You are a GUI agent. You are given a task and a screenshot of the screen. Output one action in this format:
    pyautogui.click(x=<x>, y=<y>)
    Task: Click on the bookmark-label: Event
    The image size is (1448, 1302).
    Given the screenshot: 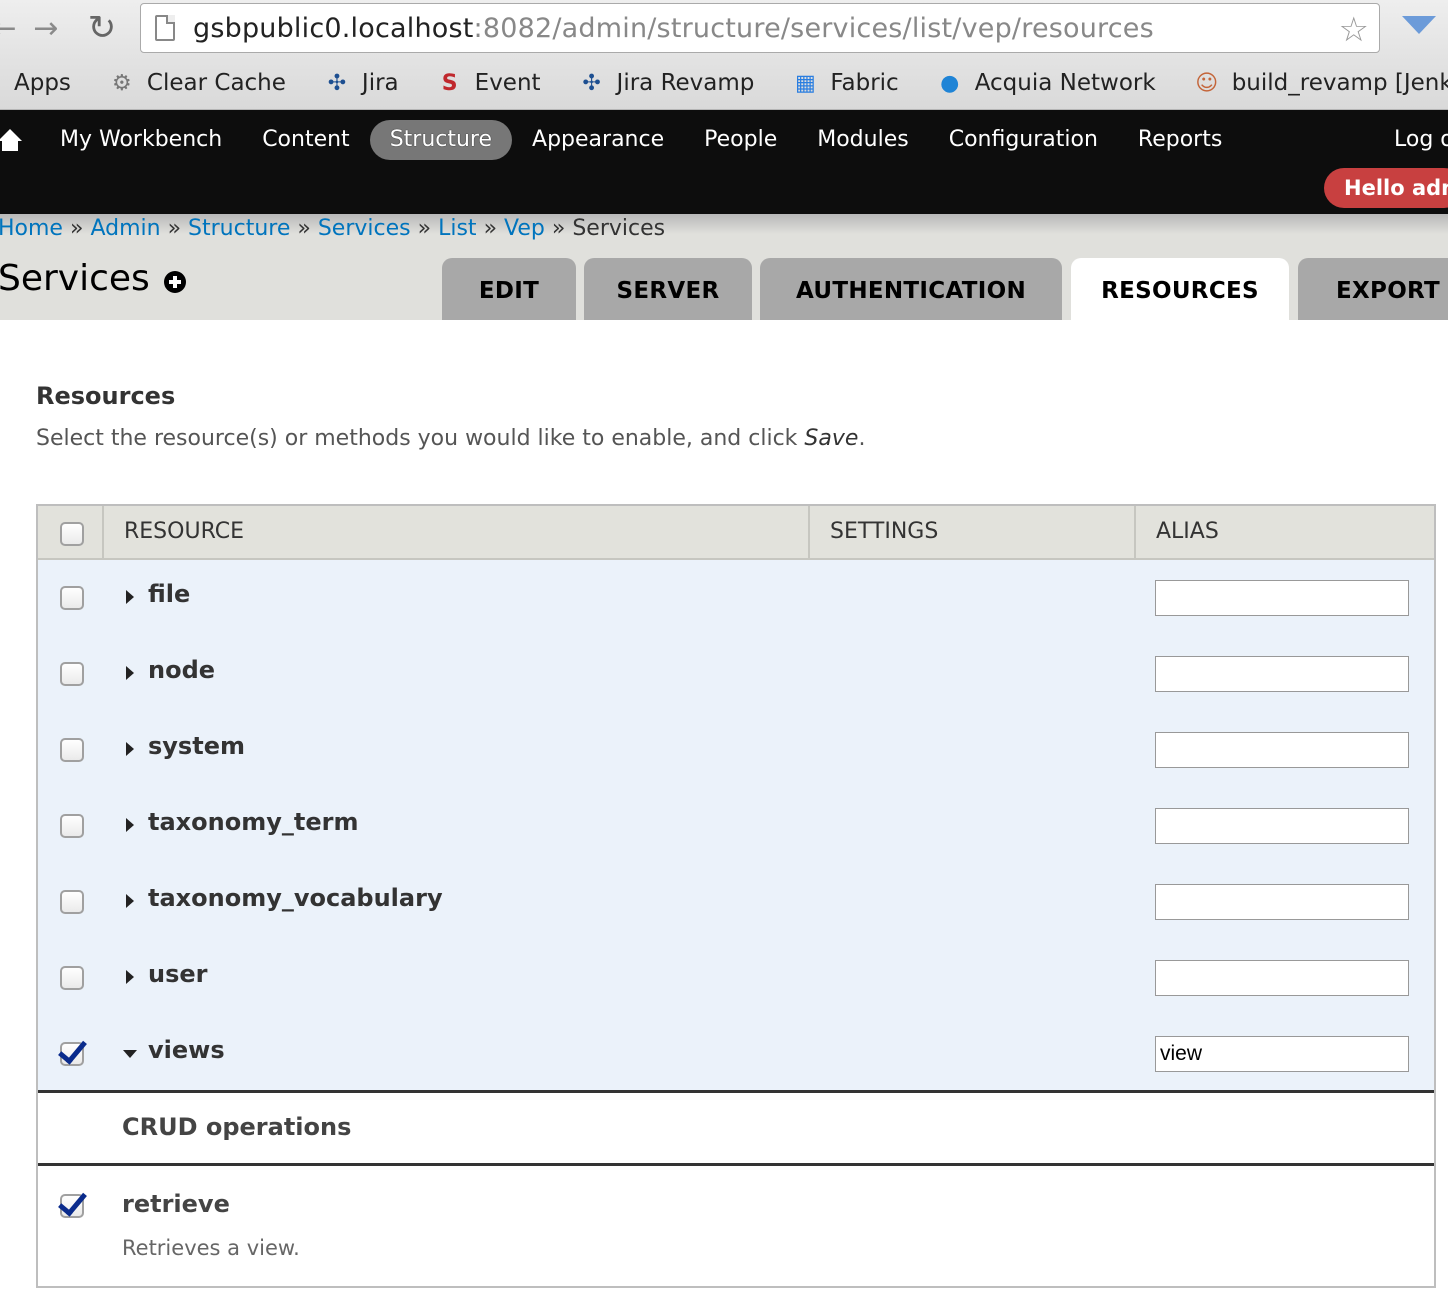 What is the action you would take?
    pyautogui.click(x=507, y=83)
    